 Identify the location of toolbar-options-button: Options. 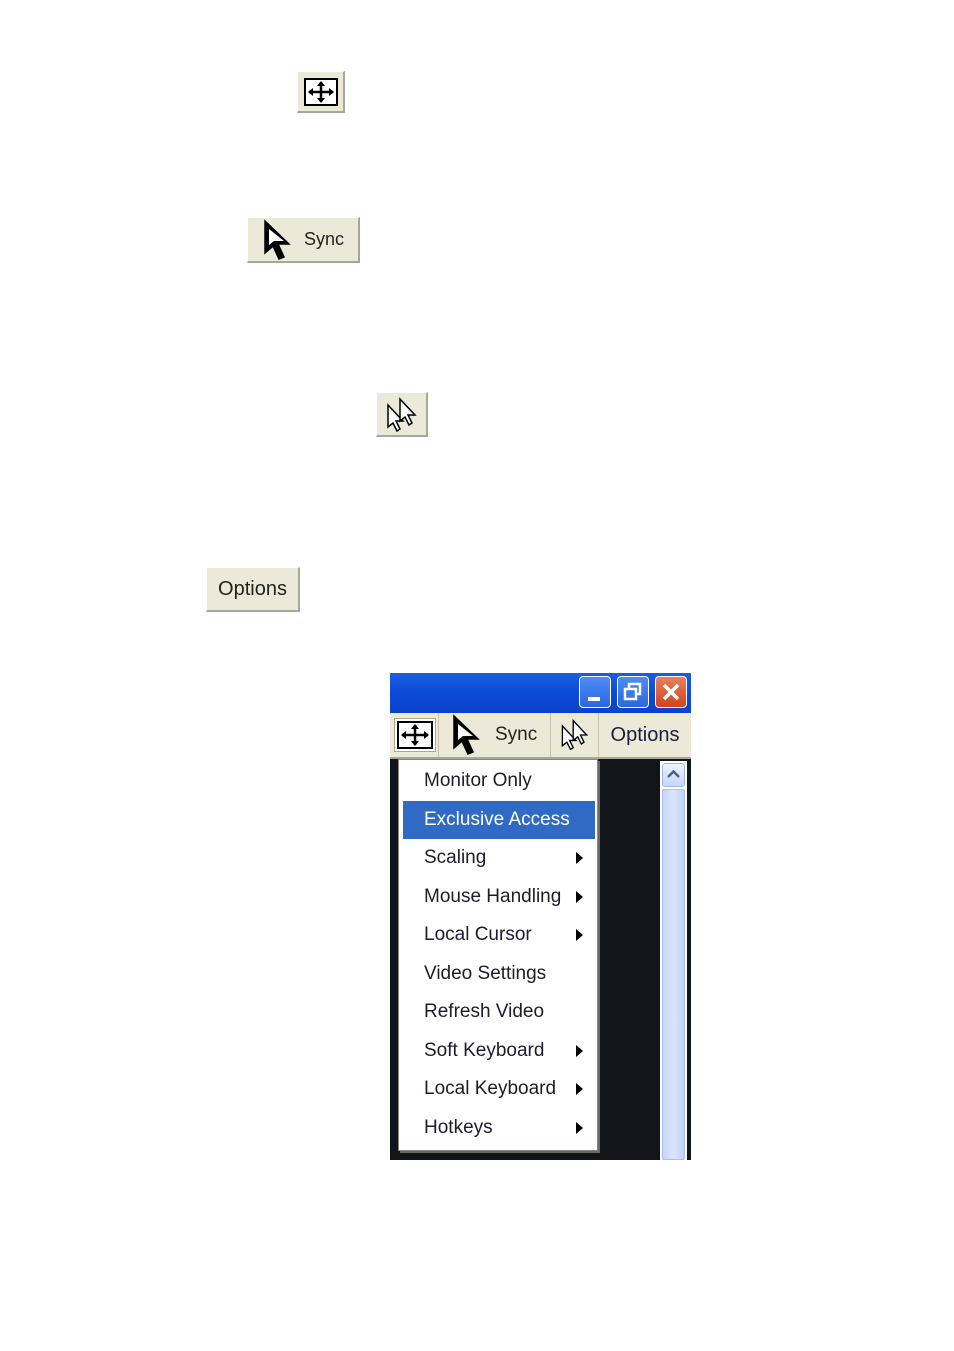
(645, 735).